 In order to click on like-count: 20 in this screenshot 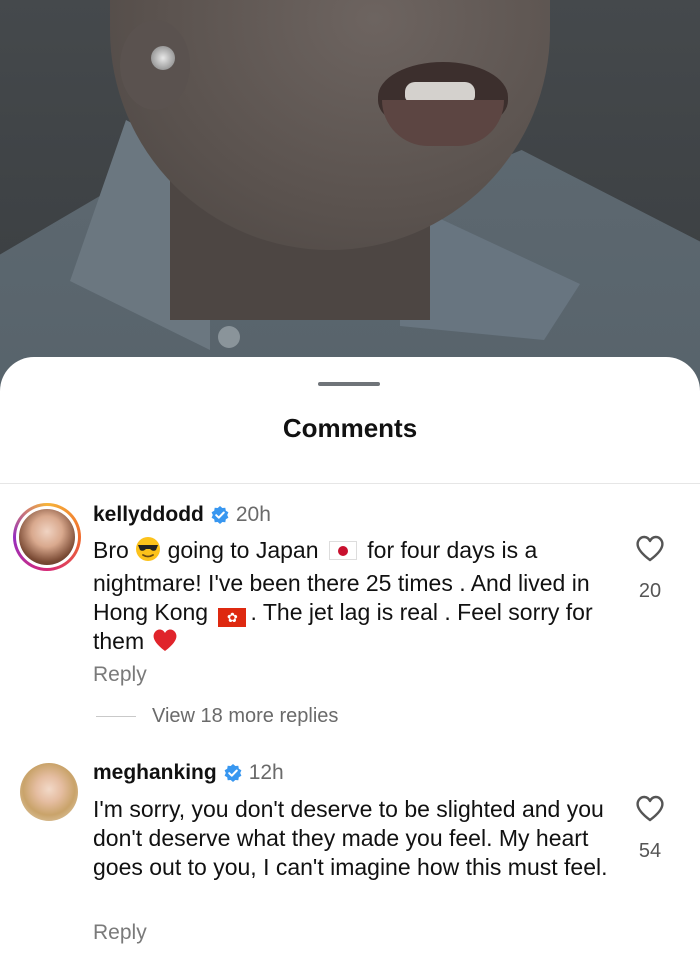, I will do `click(650, 591)`.